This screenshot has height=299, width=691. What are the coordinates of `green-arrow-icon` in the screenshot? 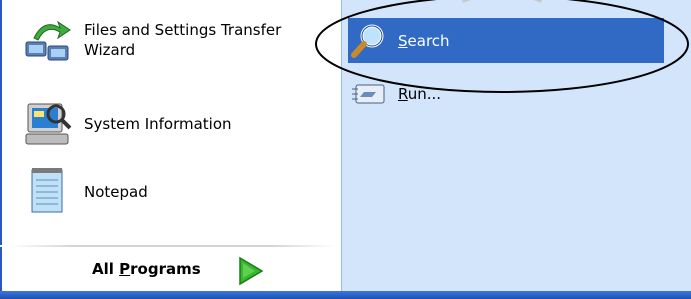 It's located at (251, 271).